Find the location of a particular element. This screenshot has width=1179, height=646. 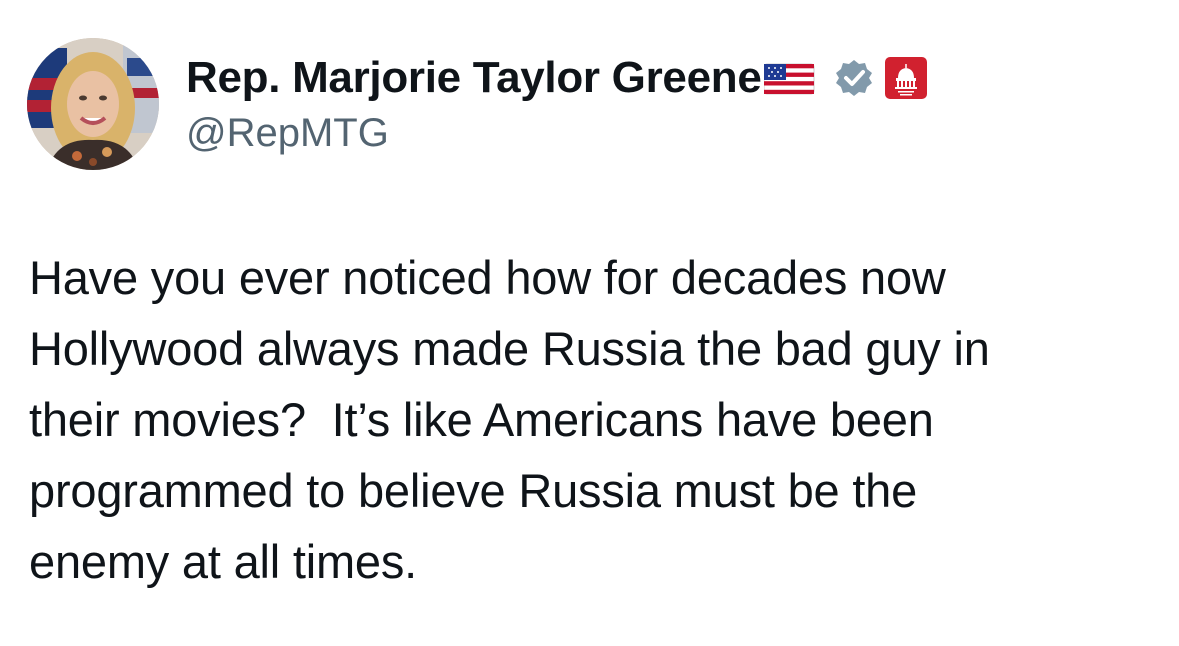

avatar-image is located at coordinates (93, 104).